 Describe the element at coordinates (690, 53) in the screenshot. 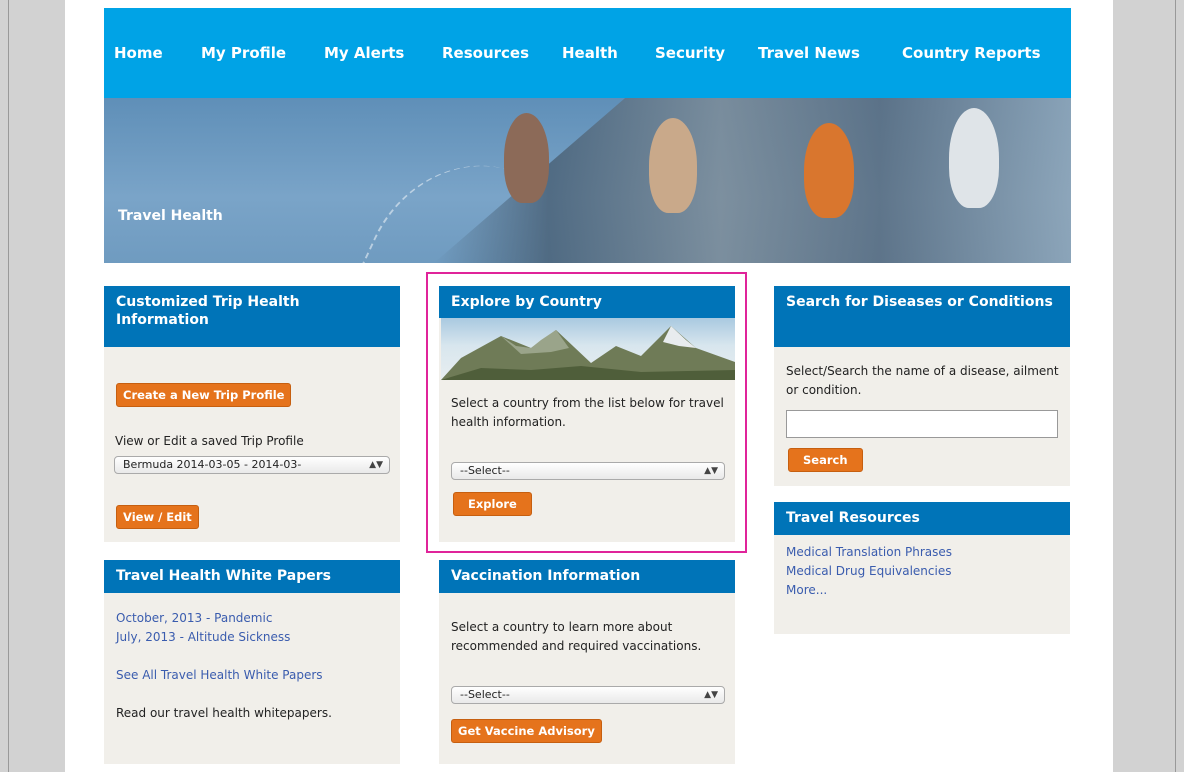

I see `nav-security: Security` at that location.